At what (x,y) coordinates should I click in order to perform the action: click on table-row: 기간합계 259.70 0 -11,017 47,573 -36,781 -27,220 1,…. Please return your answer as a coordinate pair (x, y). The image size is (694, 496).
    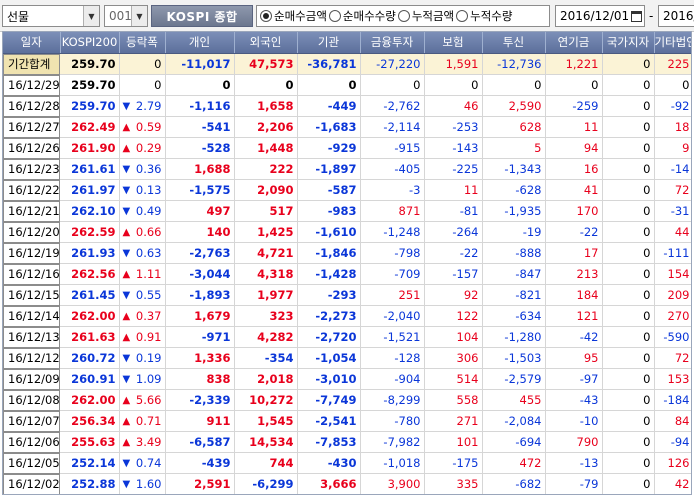
    Looking at the image, I should click on (347, 64).